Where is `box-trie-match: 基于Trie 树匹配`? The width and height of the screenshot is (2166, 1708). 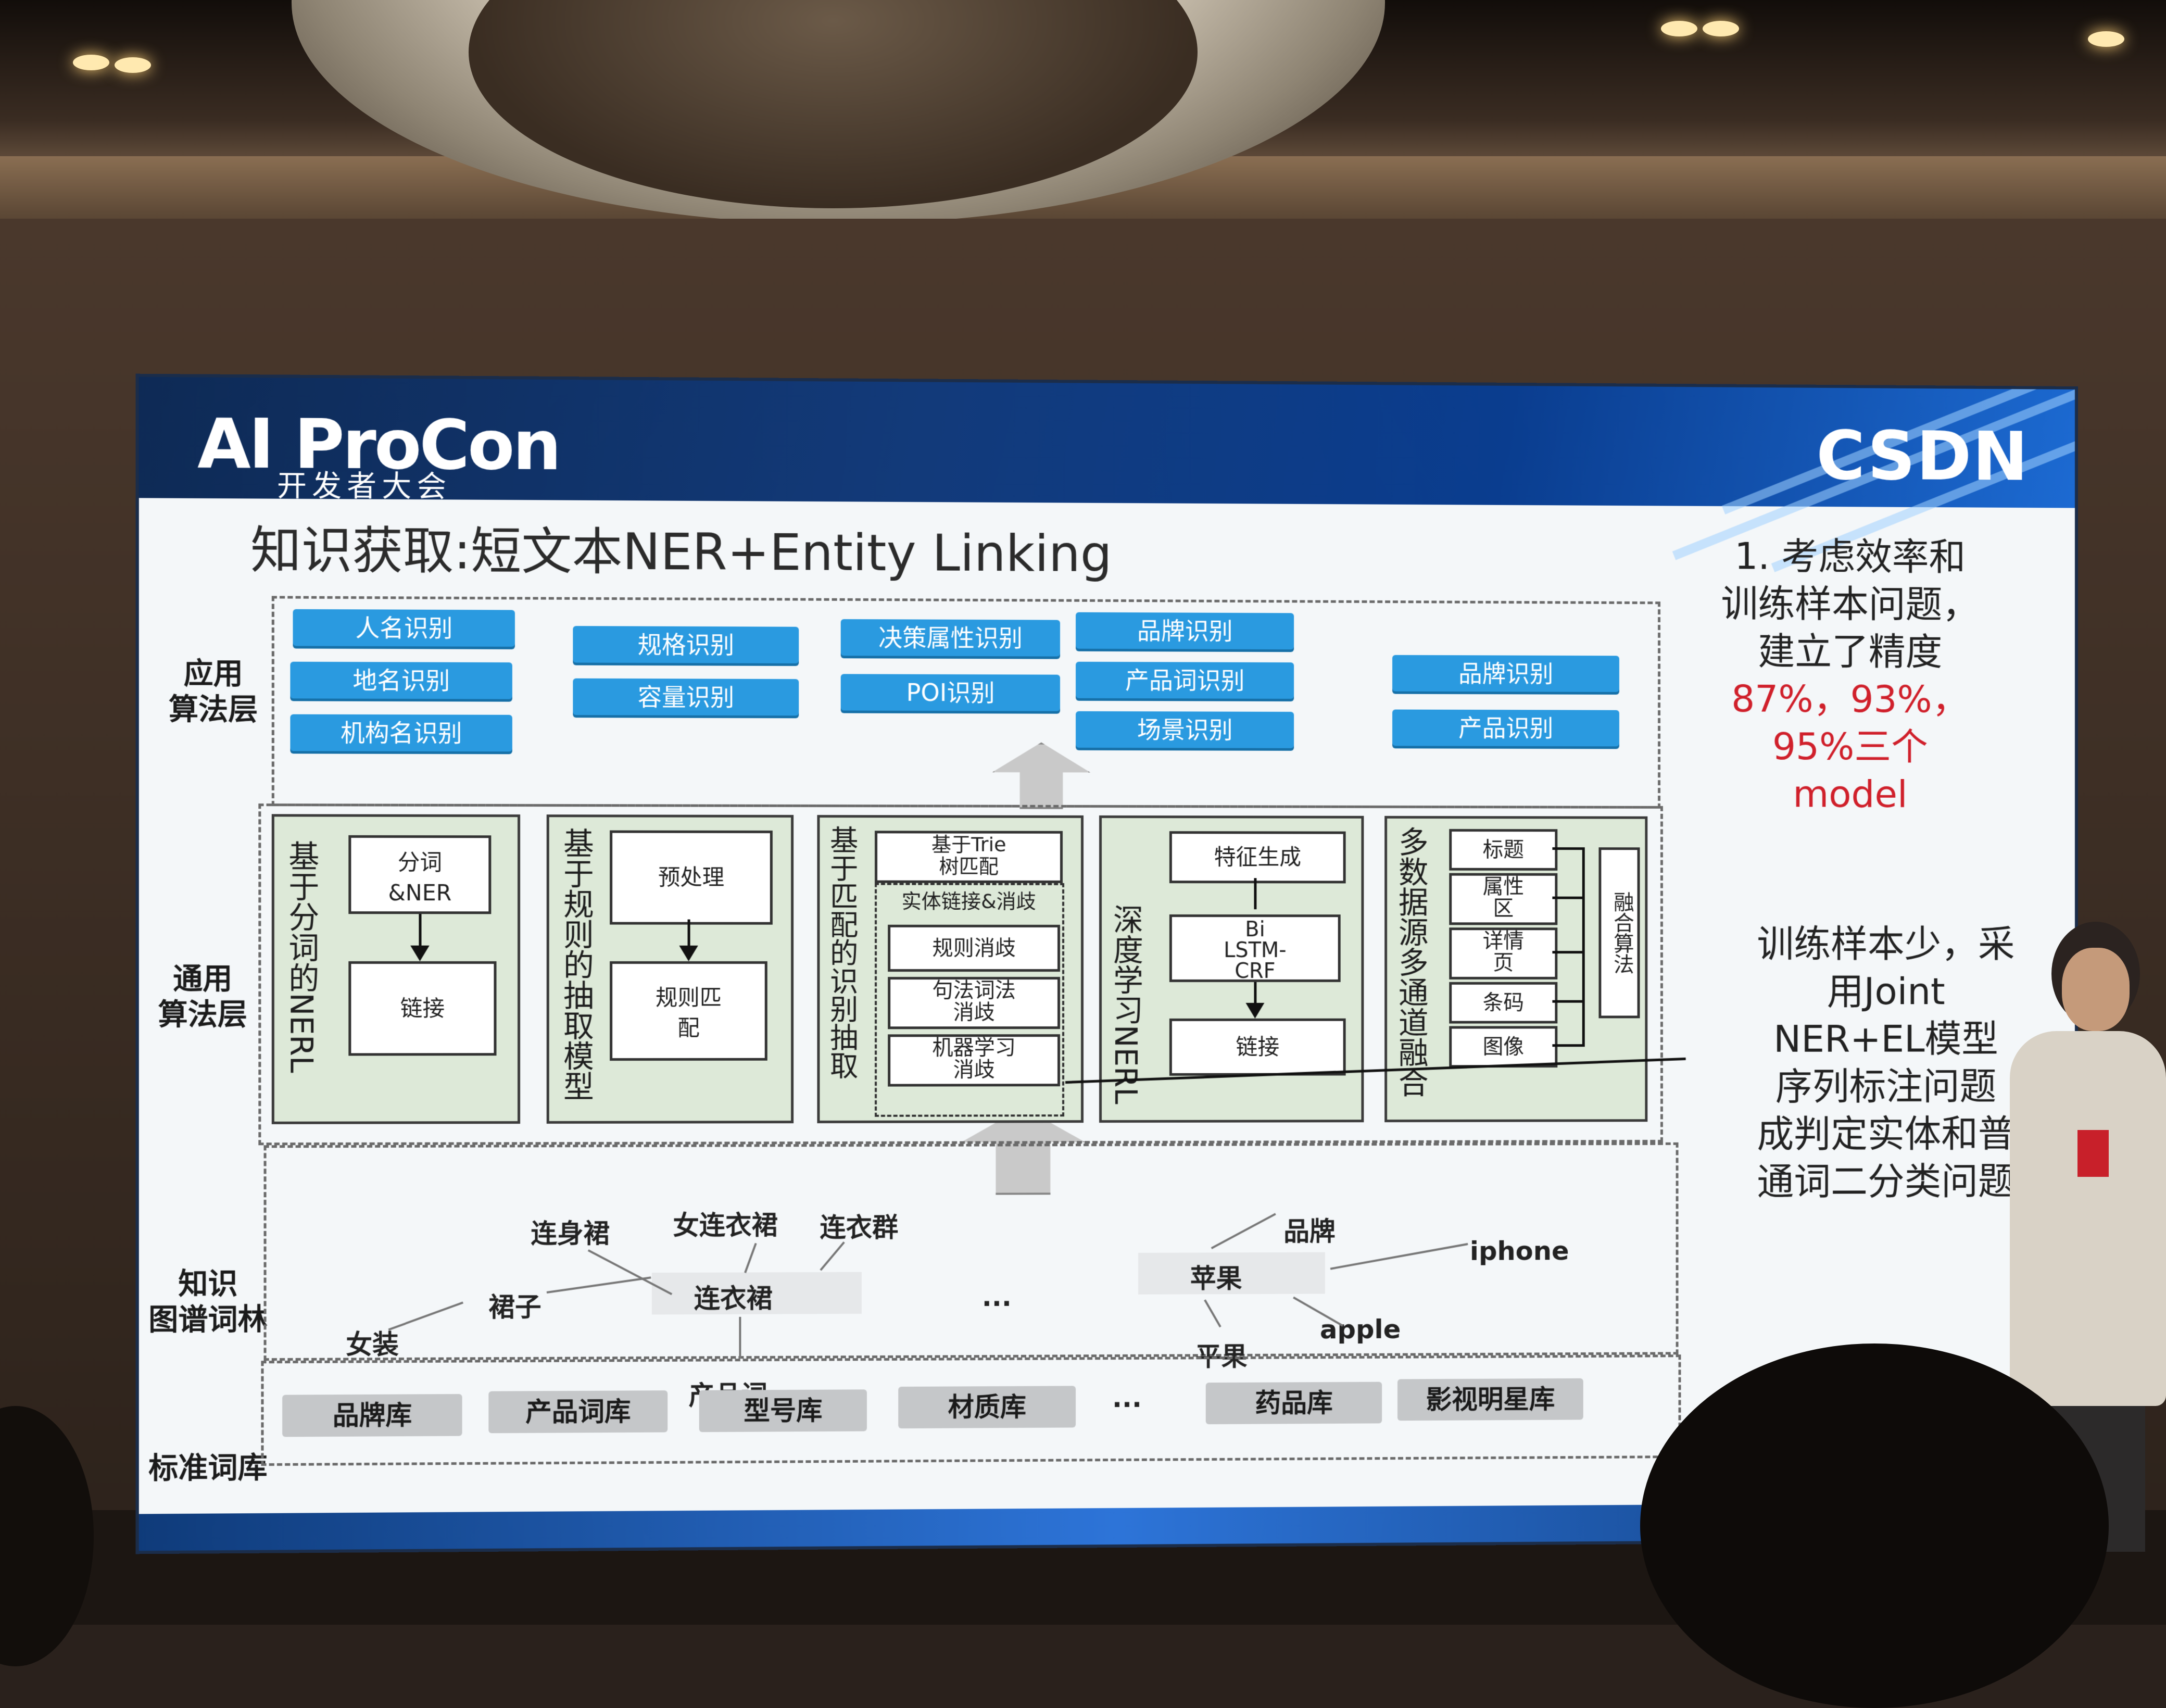
box-trie-match: 基于Trie 树匹配 is located at coordinates (969, 857).